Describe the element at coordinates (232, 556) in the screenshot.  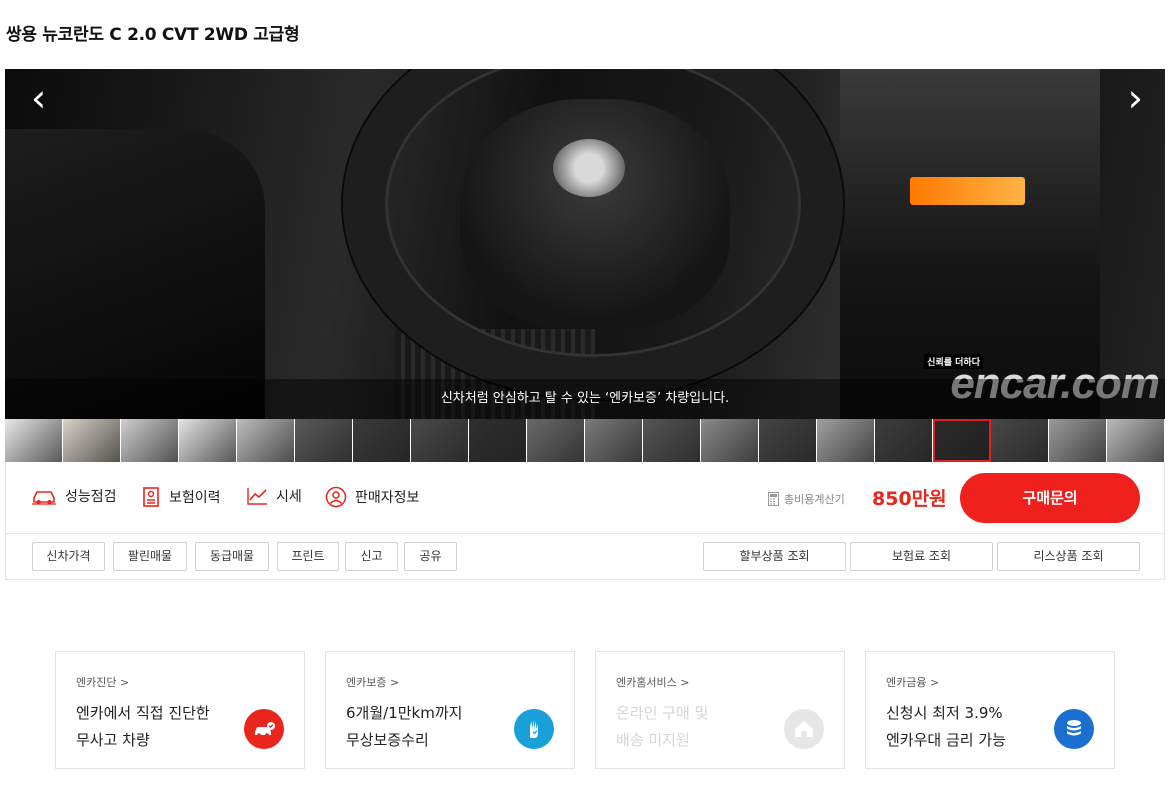
I see `similar-listings-button: 동급매물` at that location.